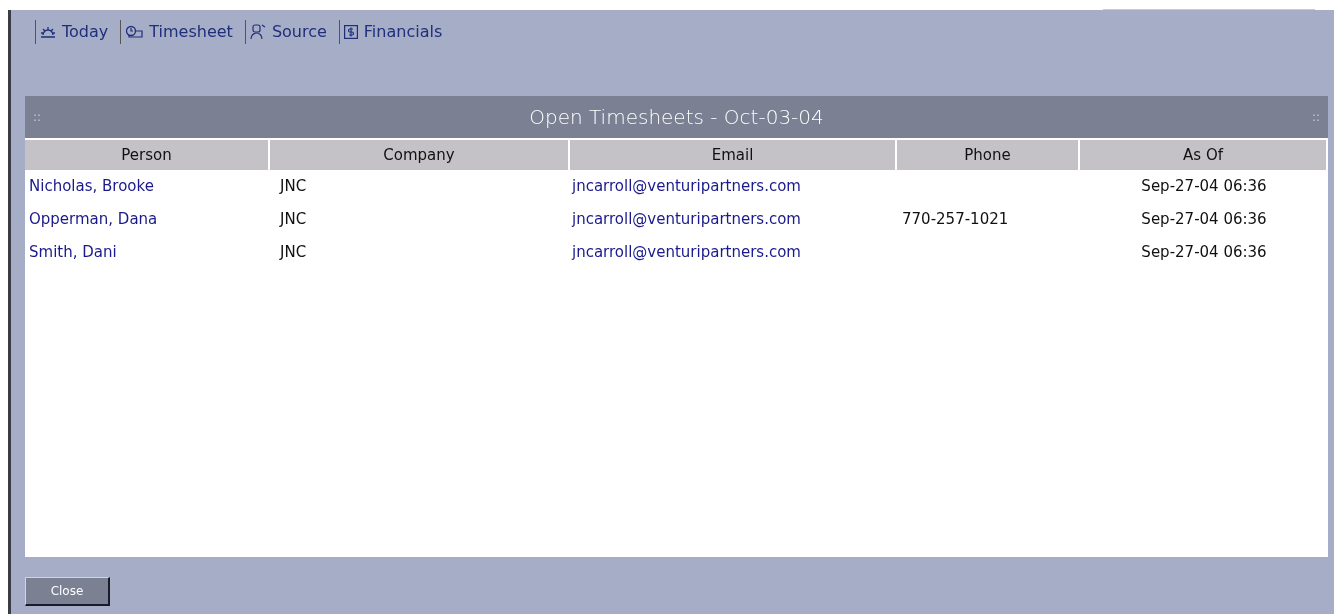 Image resolution: width=1334 pixels, height=614 pixels. What do you see at coordinates (72, 32) in the screenshot?
I see `nav-link: Today` at bounding box center [72, 32].